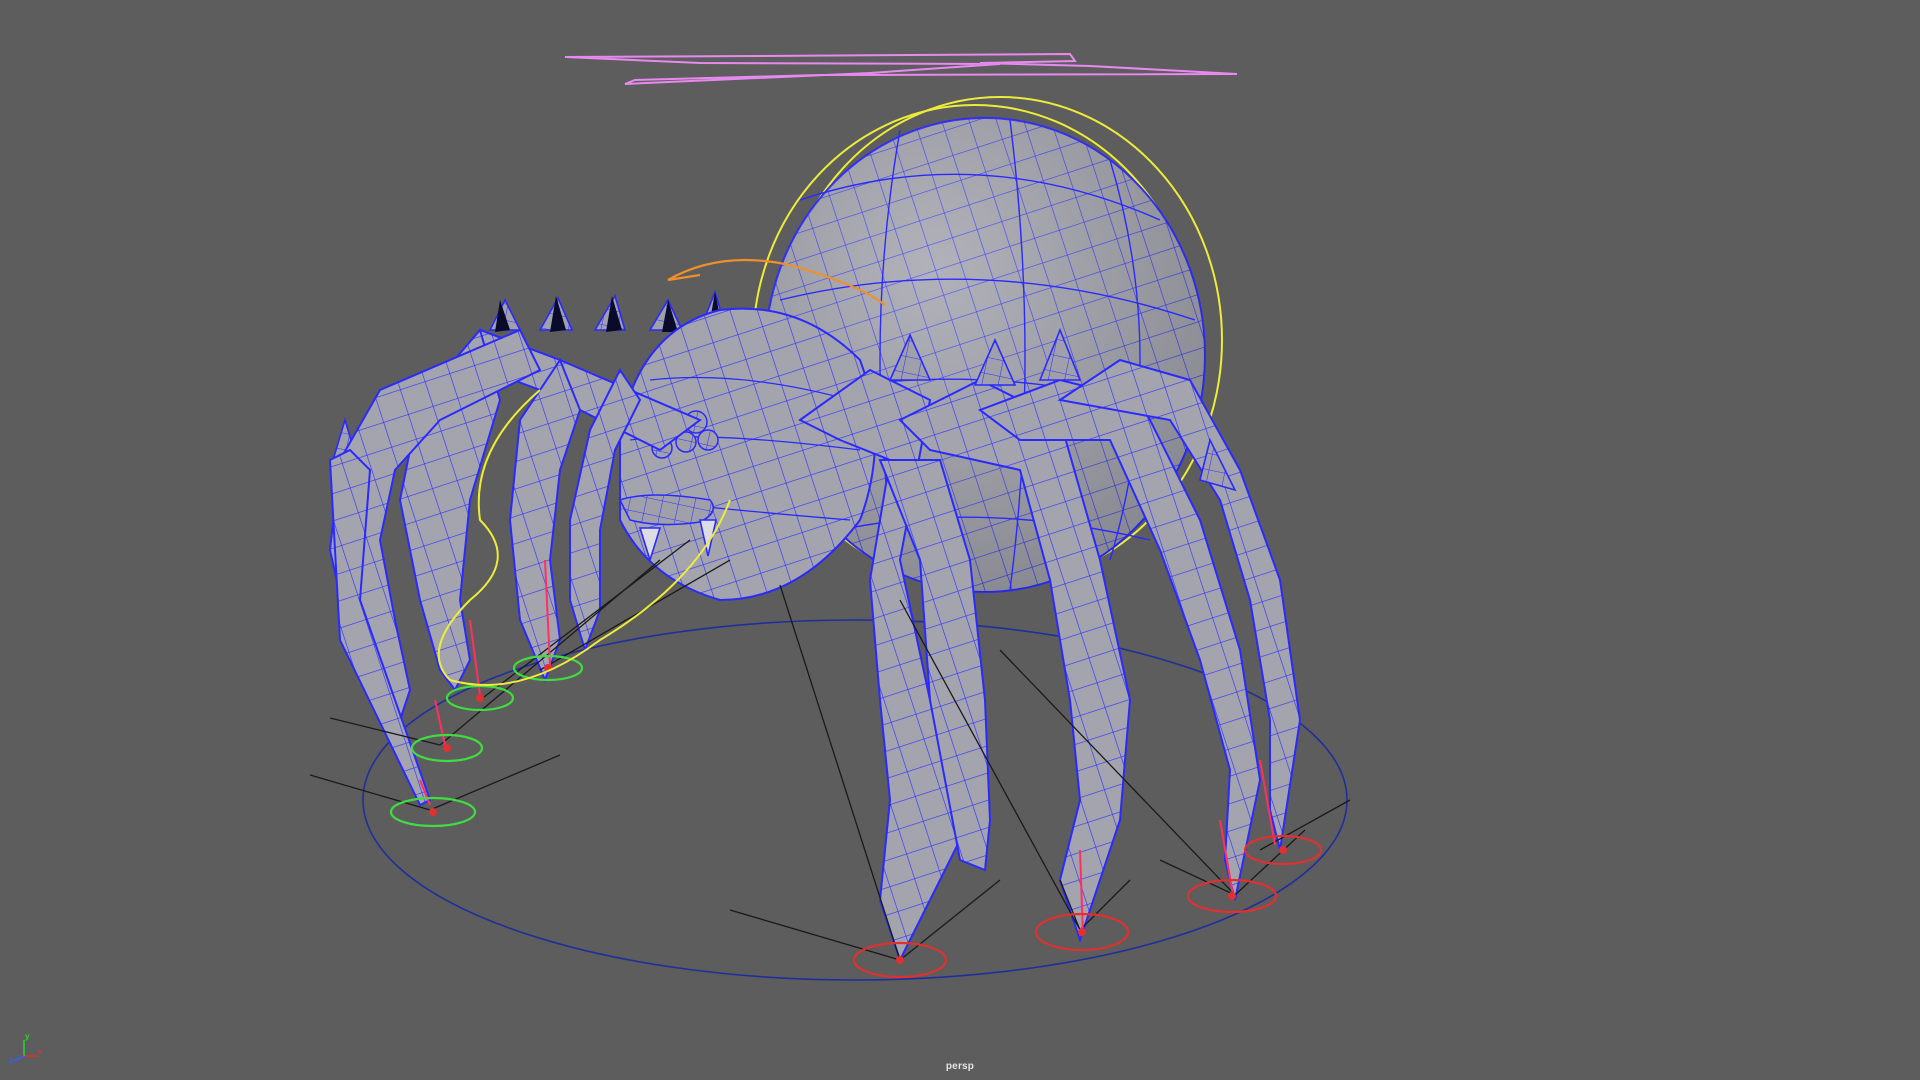 The image size is (1920, 1080). What do you see at coordinates (960, 1066) in the screenshot?
I see `camera-name-label: persp` at bounding box center [960, 1066].